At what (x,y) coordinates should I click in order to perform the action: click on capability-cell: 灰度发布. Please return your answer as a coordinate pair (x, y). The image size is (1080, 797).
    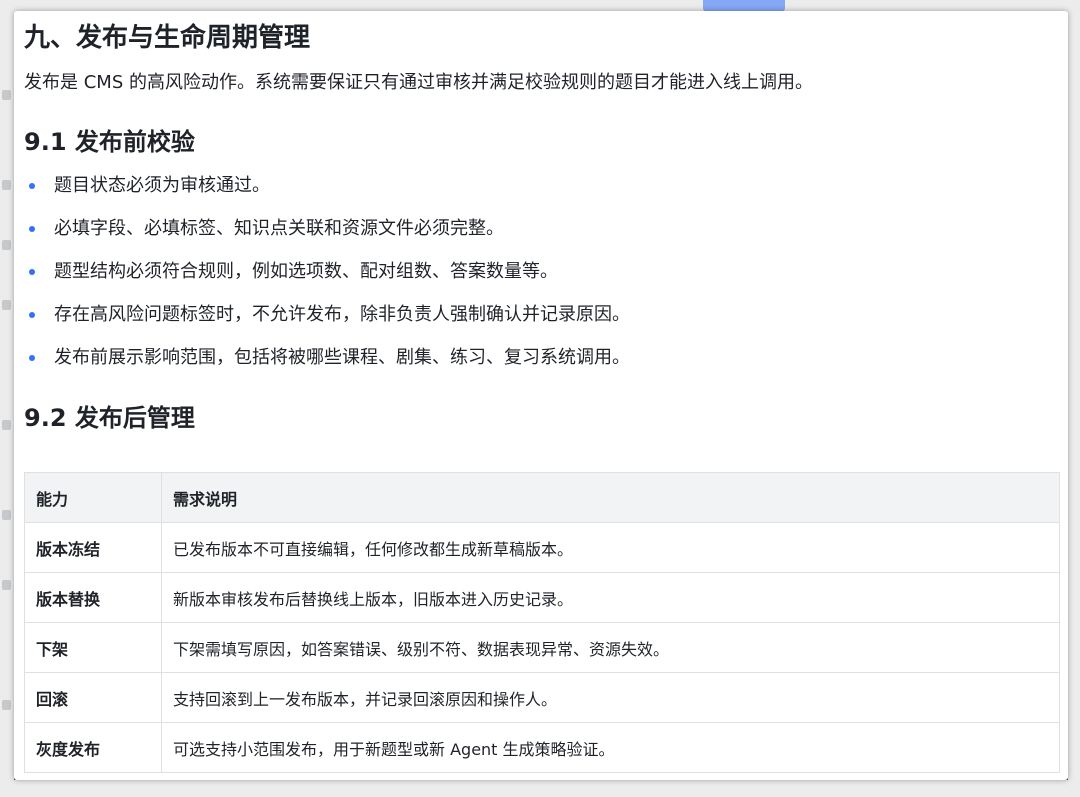
    Looking at the image, I should click on (93, 747).